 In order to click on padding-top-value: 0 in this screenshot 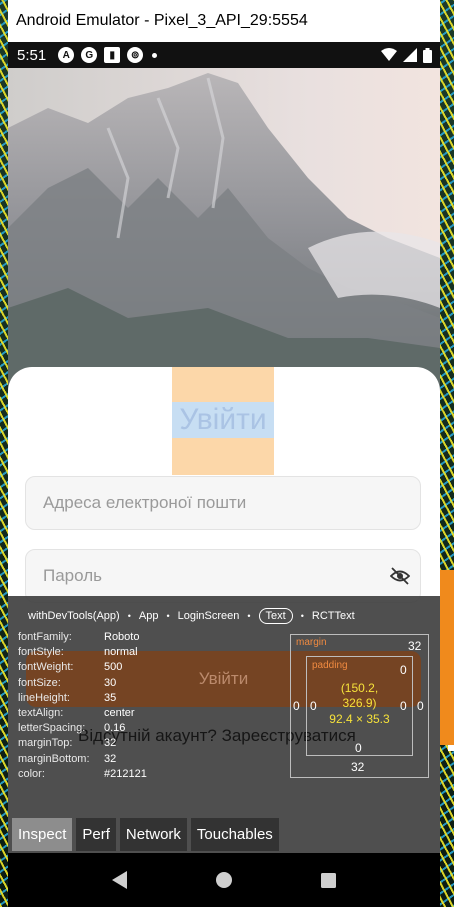, I will do `click(403, 670)`.